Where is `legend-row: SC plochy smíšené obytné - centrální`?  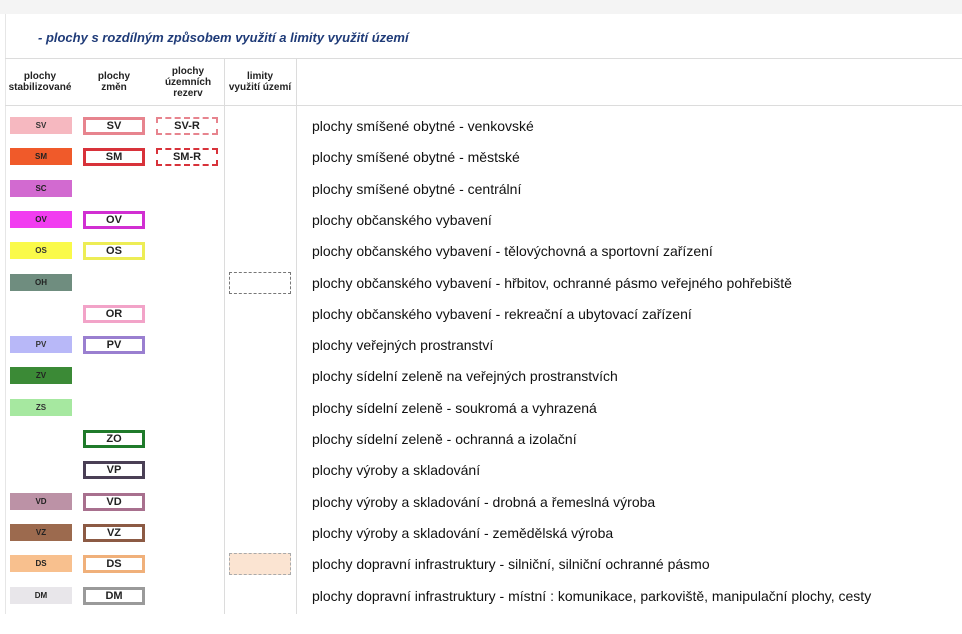 legend-row: SC plochy smíšené obytné - centrální is located at coordinates (481, 189).